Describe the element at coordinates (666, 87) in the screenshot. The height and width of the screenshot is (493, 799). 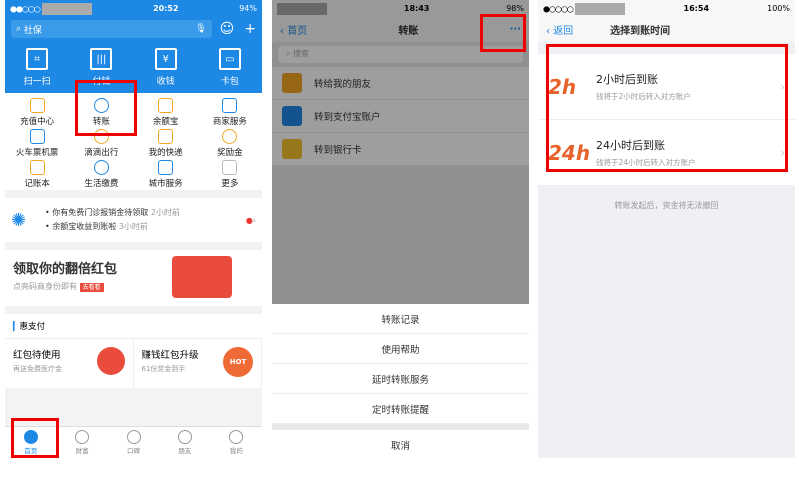
I see `option-2h: 2h 2小时后到账钱将于2小时后转入对方账户 ›` at that location.